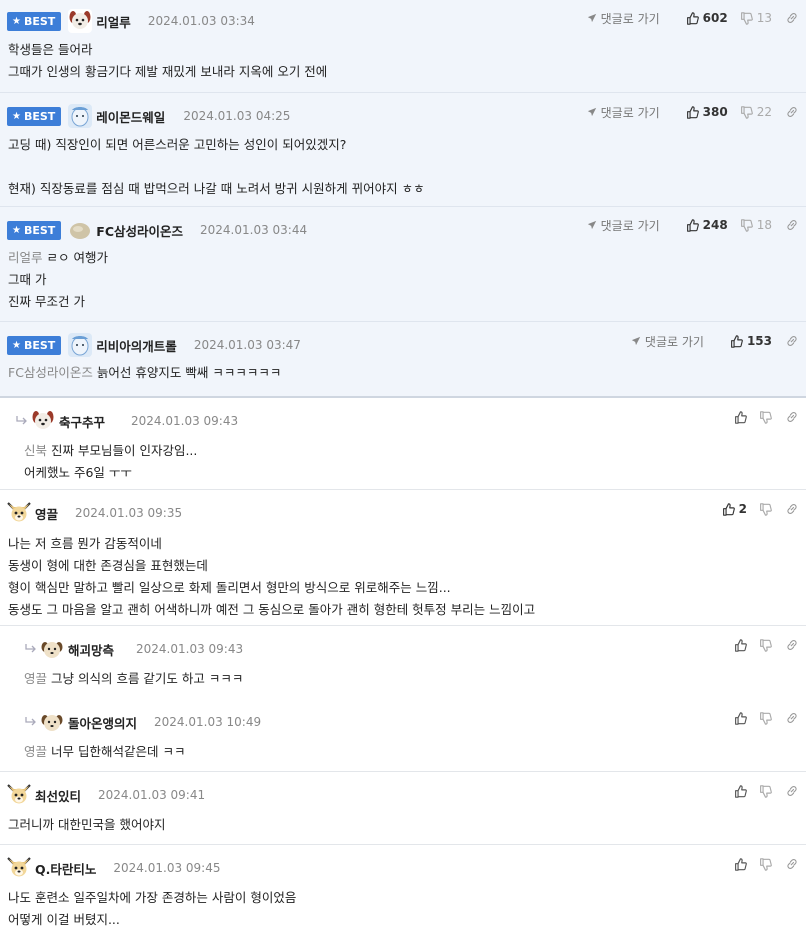  What do you see at coordinates (25, 257) in the screenshot?
I see `mention: 리얼루` at bounding box center [25, 257].